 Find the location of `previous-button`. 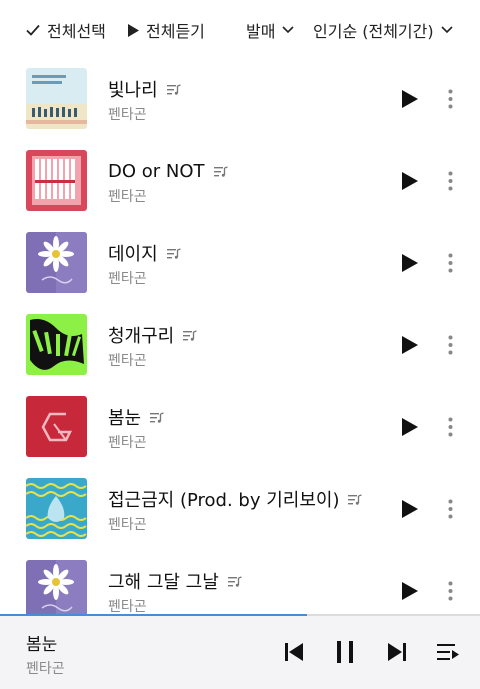

previous-button is located at coordinates (294, 652).